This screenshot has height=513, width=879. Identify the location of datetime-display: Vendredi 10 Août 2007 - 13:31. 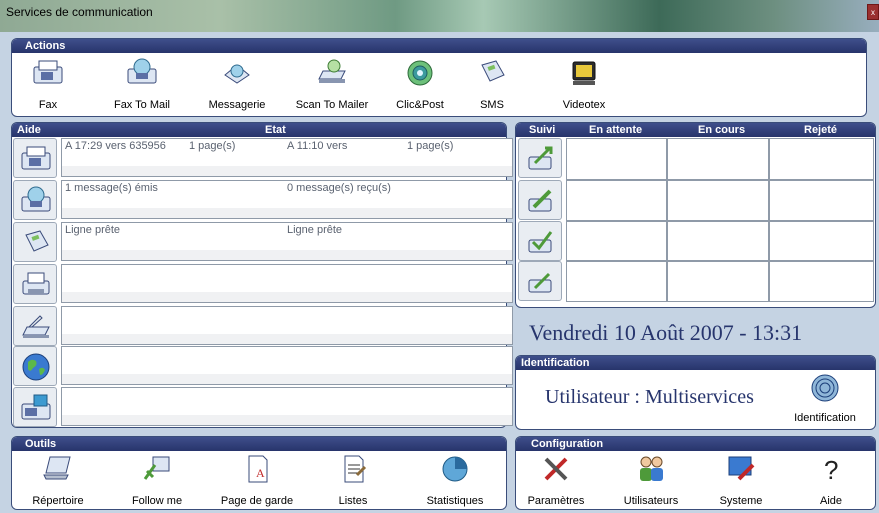
(666, 332).